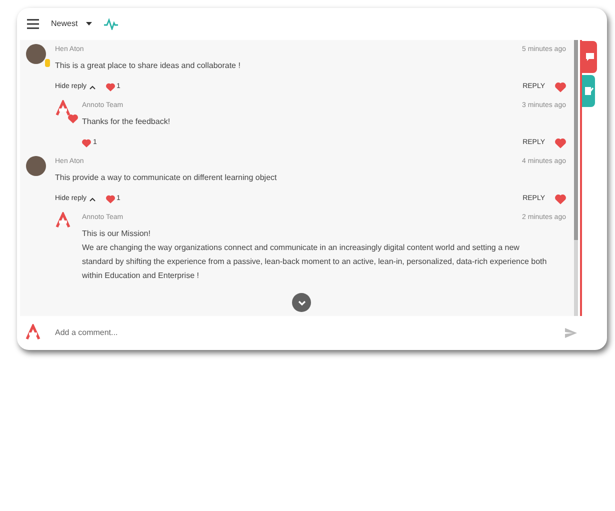 This screenshot has height=511, width=615. What do you see at coordinates (73, 119) in the screenshot?
I see `heart-badge-icon` at bounding box center [73, 119].